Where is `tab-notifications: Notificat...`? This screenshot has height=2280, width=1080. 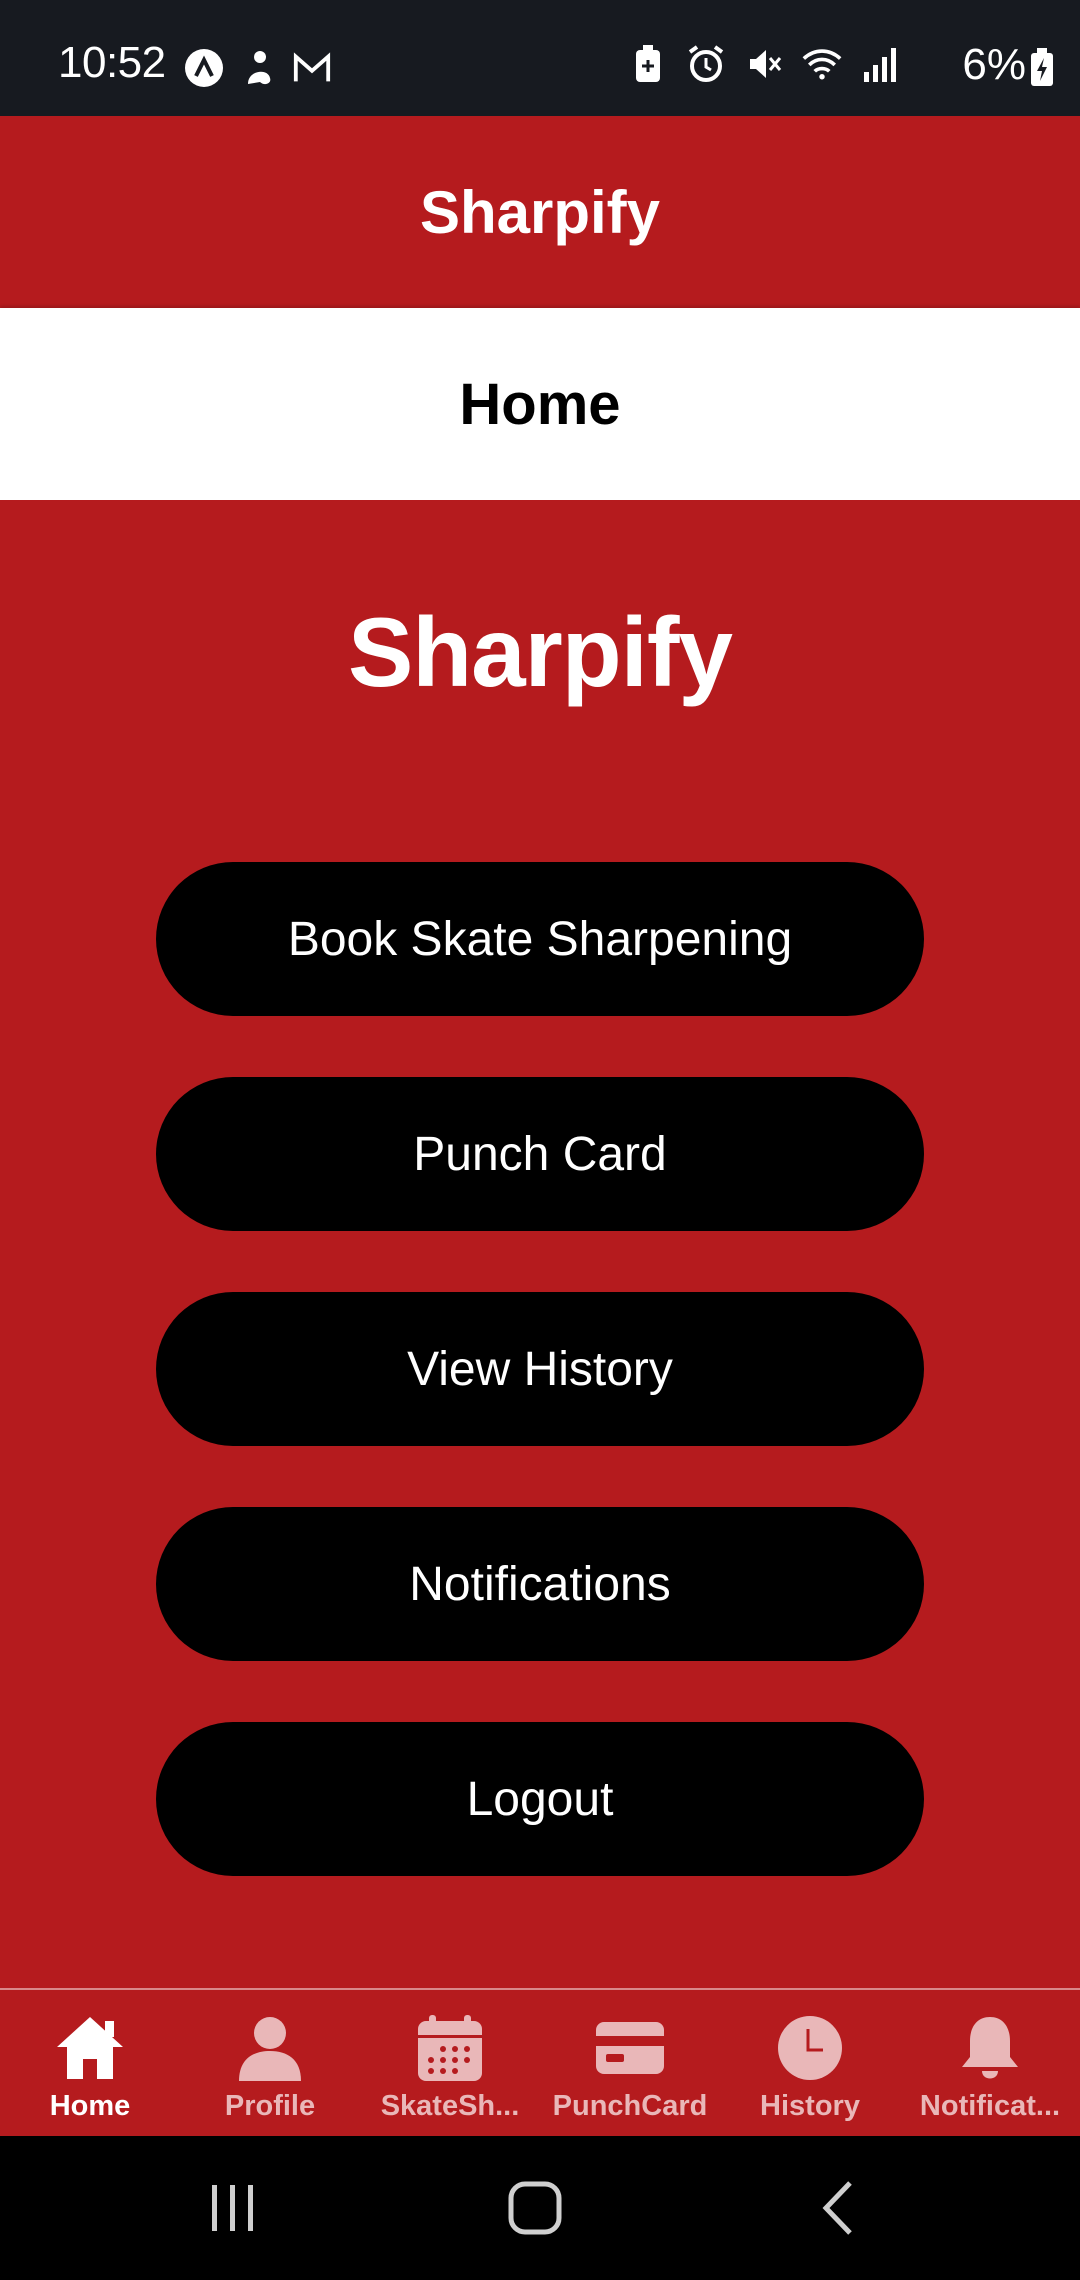
tab-notifications: Notificat... is located at coordinates (990, 2064).